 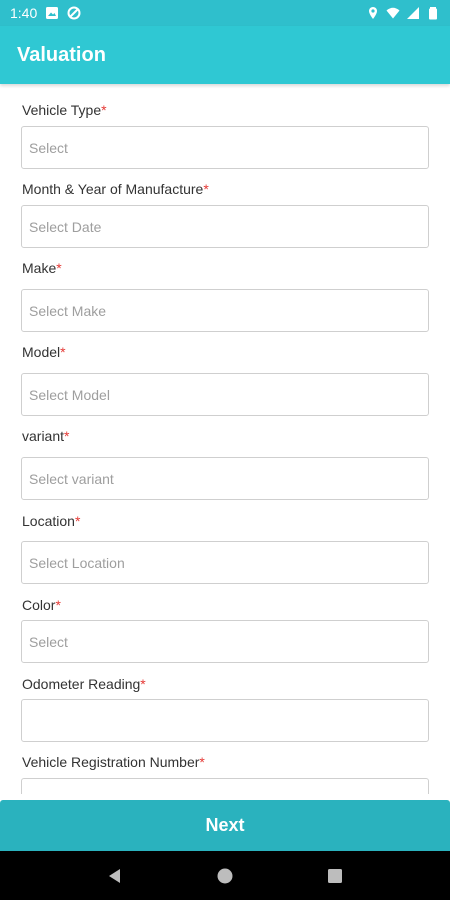 I want to click on next-button-label: Next, so click(x=225, y=825).